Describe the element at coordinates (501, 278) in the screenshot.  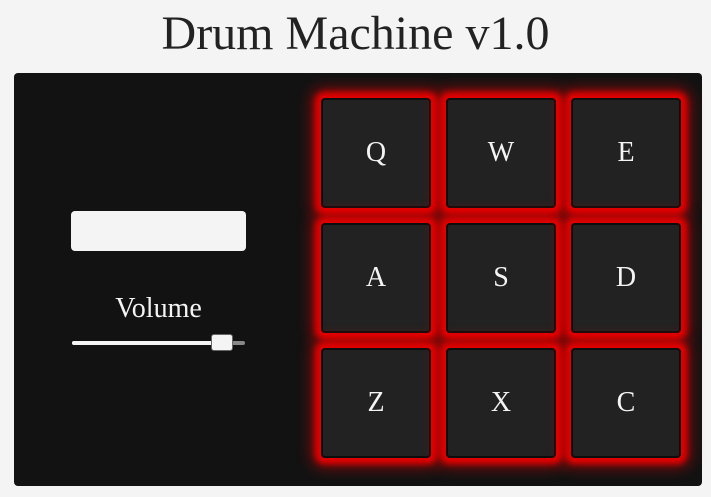
I see `drum-pad-s: S` at that location.